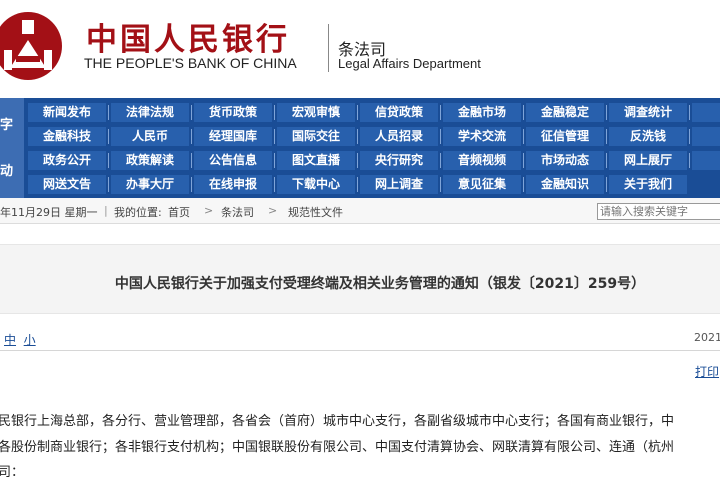 This screenshot has height=480, width=720. What do you see at coordinates (188, 40) in the screenshot?
I see `bank-name-cn: 中国人民银行` at bounding box center [188, 40].